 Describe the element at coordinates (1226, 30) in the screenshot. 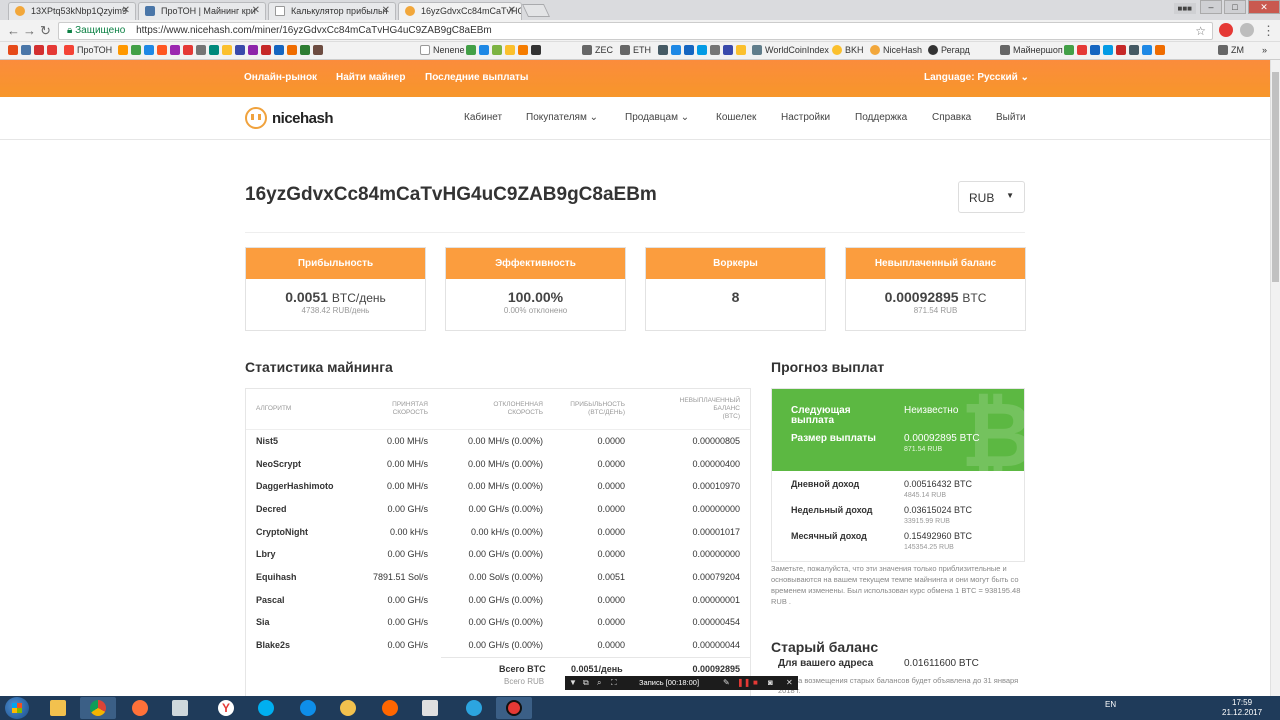

I see `adblock-icon` at that location.